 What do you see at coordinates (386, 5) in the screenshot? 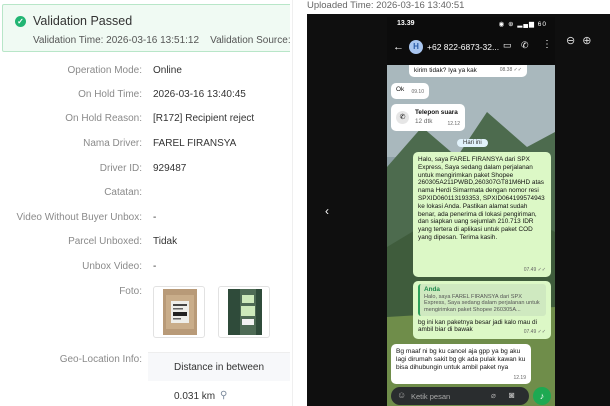
I see `uploaded-time: Uploaded Time: 2026-03-16 13:40:51` at bounding box center [386, 5].